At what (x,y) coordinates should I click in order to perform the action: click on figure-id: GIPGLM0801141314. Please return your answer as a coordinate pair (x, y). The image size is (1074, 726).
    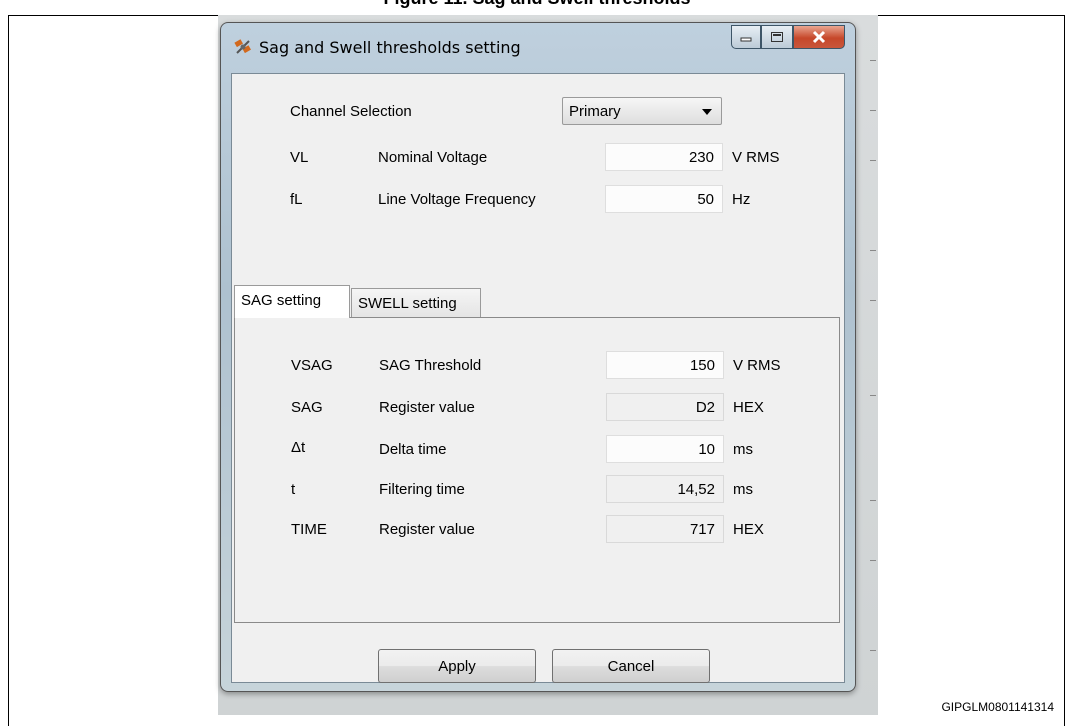
    Looking at the image, I should click on (997, 707).